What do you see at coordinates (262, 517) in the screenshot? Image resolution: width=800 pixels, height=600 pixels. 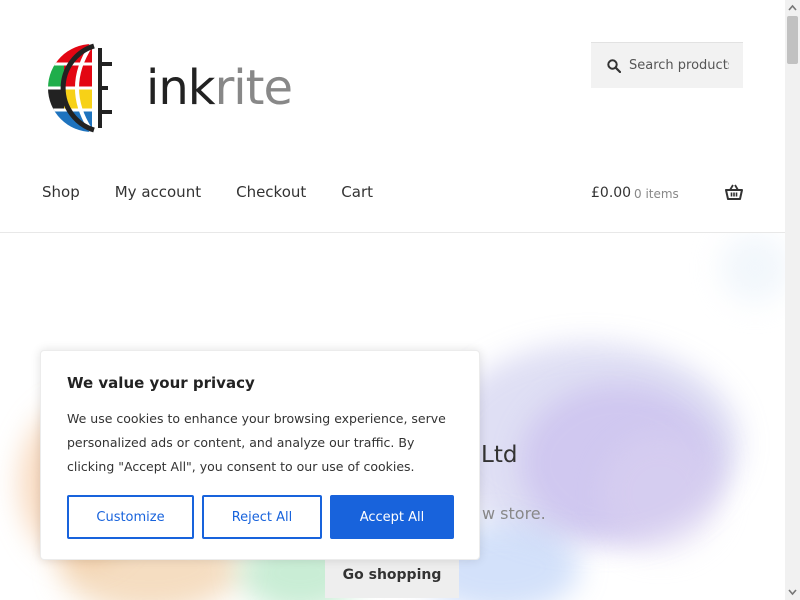 I see `reject-all-button: Reject All` at bounding box center [262, 517].